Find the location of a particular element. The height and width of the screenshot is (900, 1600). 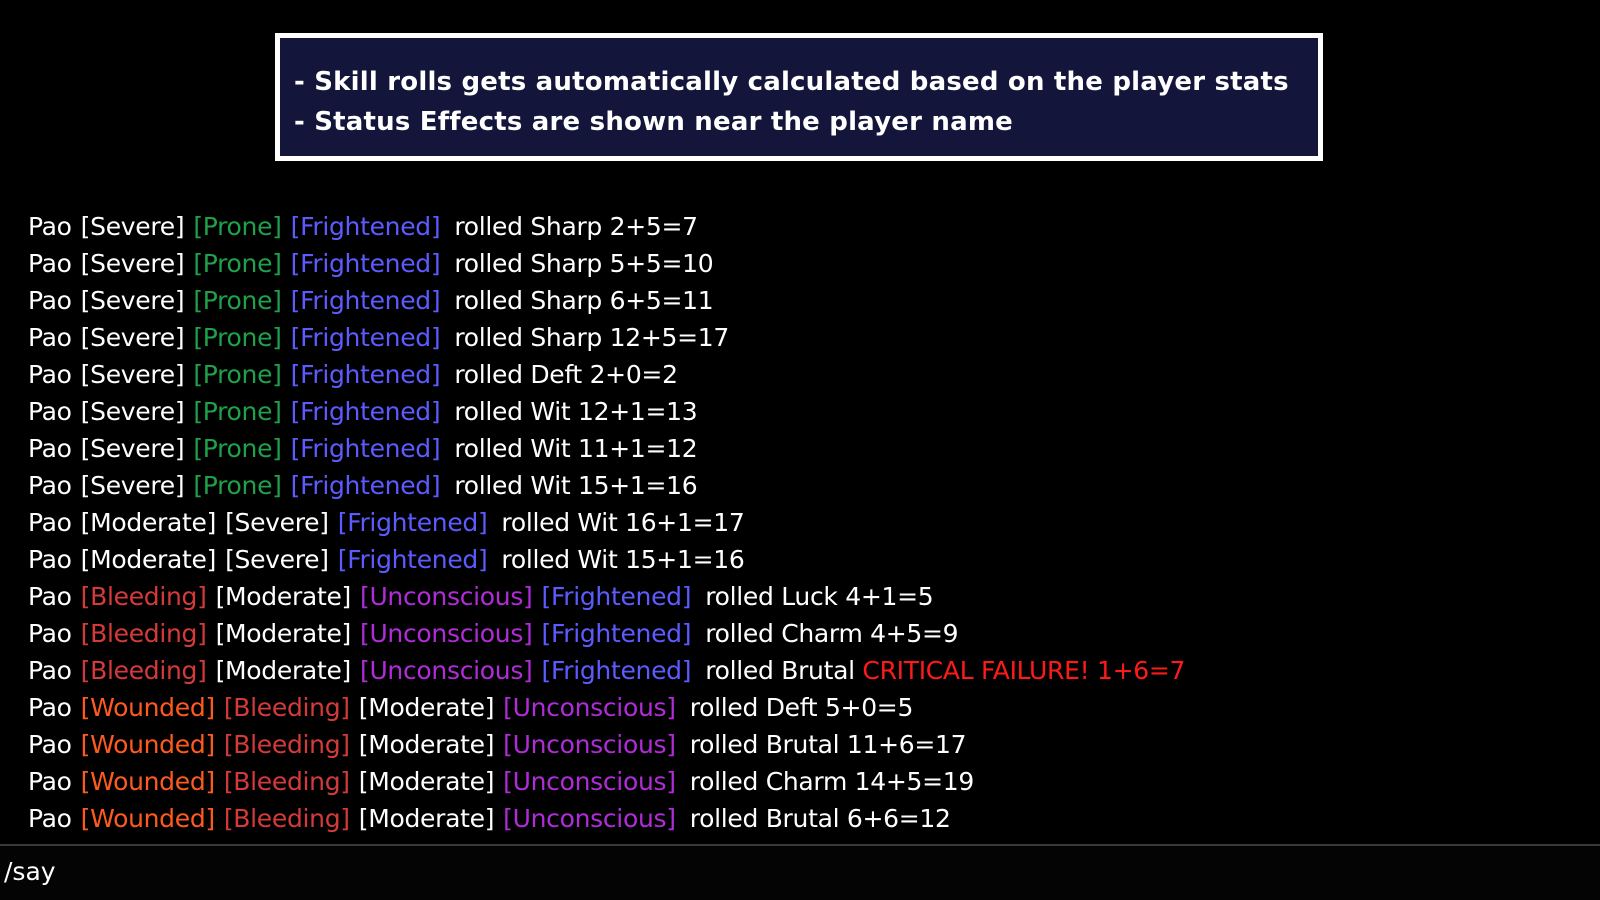

roll-result: rolled Brutal 11+6=17 is located at coordinates (828, 744).